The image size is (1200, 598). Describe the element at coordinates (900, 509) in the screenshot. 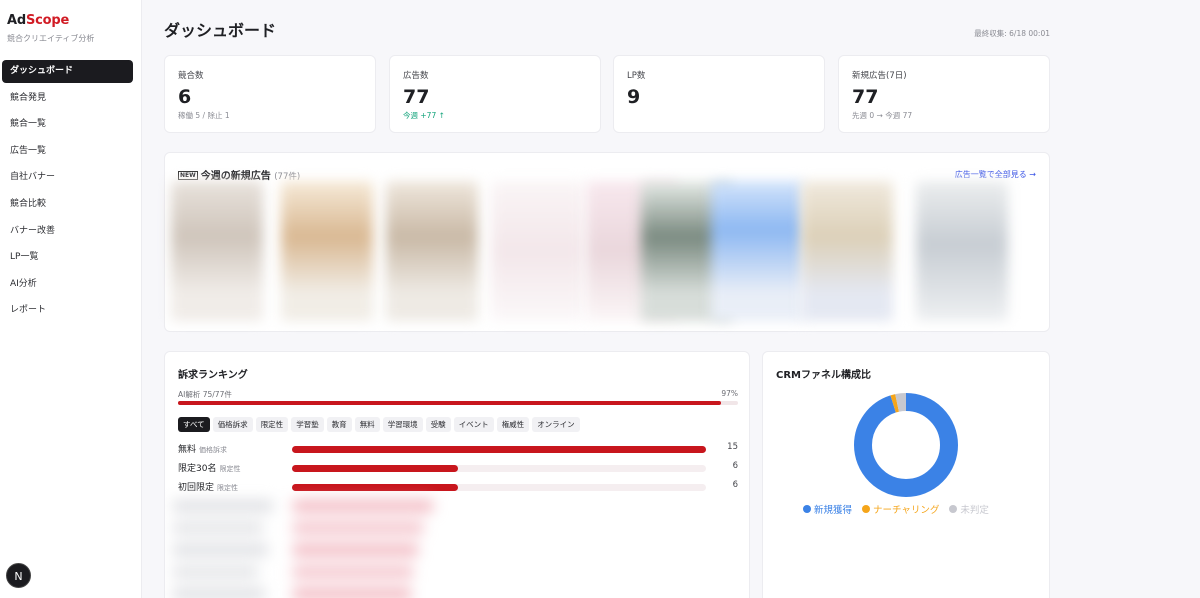

I see `legend-item-nurturing: ナーチャリング` at that location.